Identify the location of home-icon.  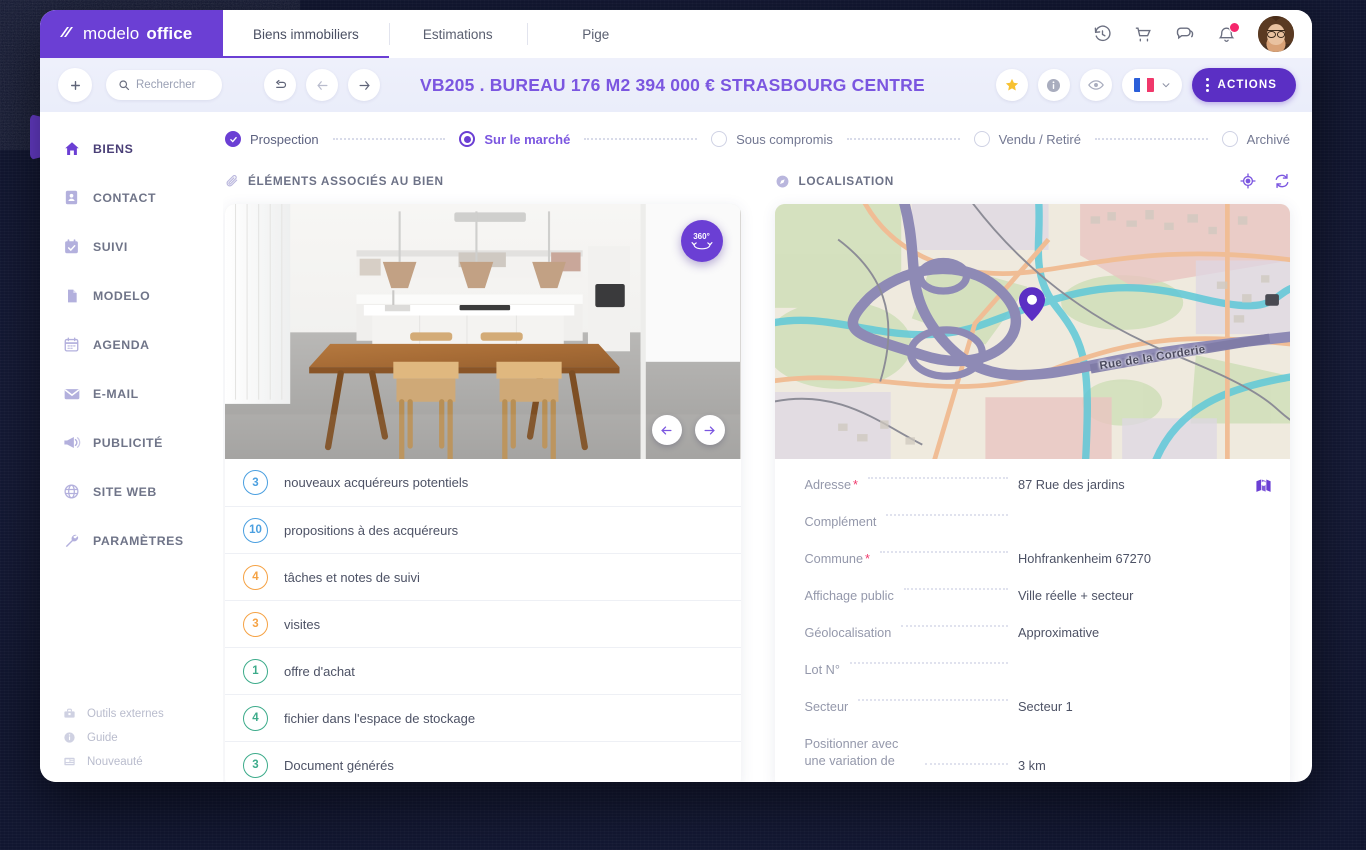
(71, 149).